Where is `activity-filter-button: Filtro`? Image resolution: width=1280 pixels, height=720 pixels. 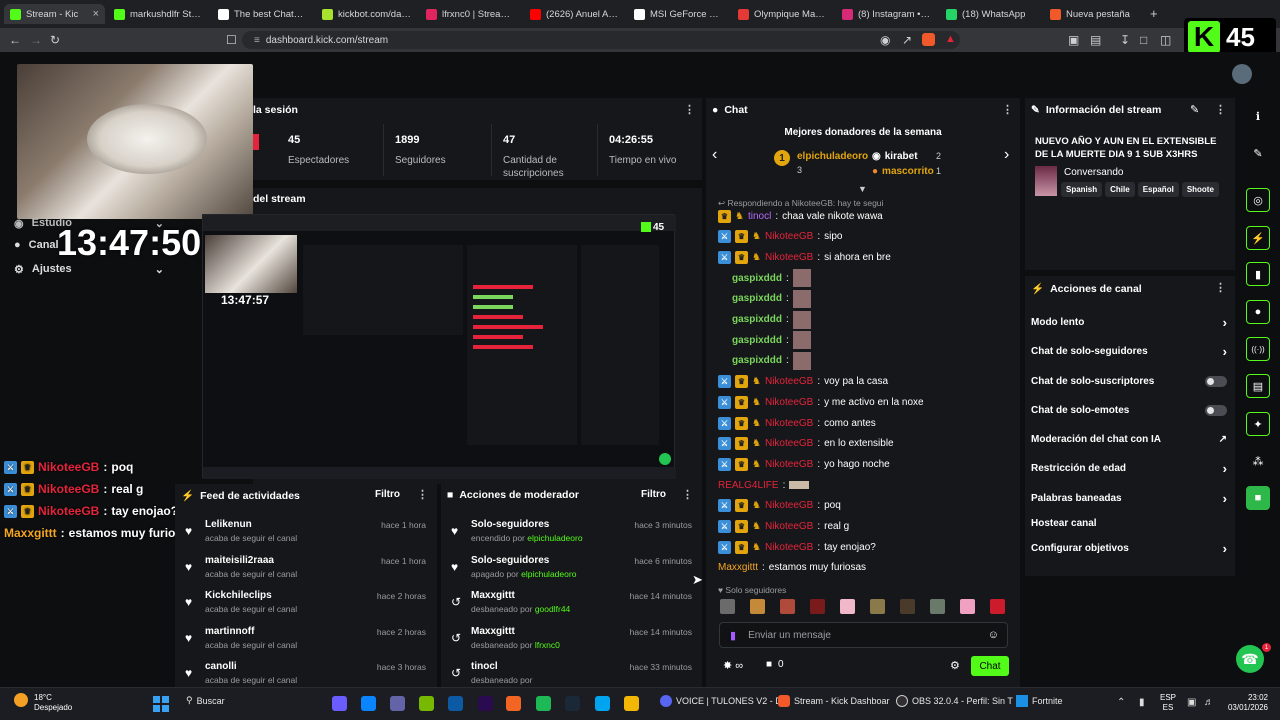 activity-filter-button: Filtro is located at coordinates (387, 494).